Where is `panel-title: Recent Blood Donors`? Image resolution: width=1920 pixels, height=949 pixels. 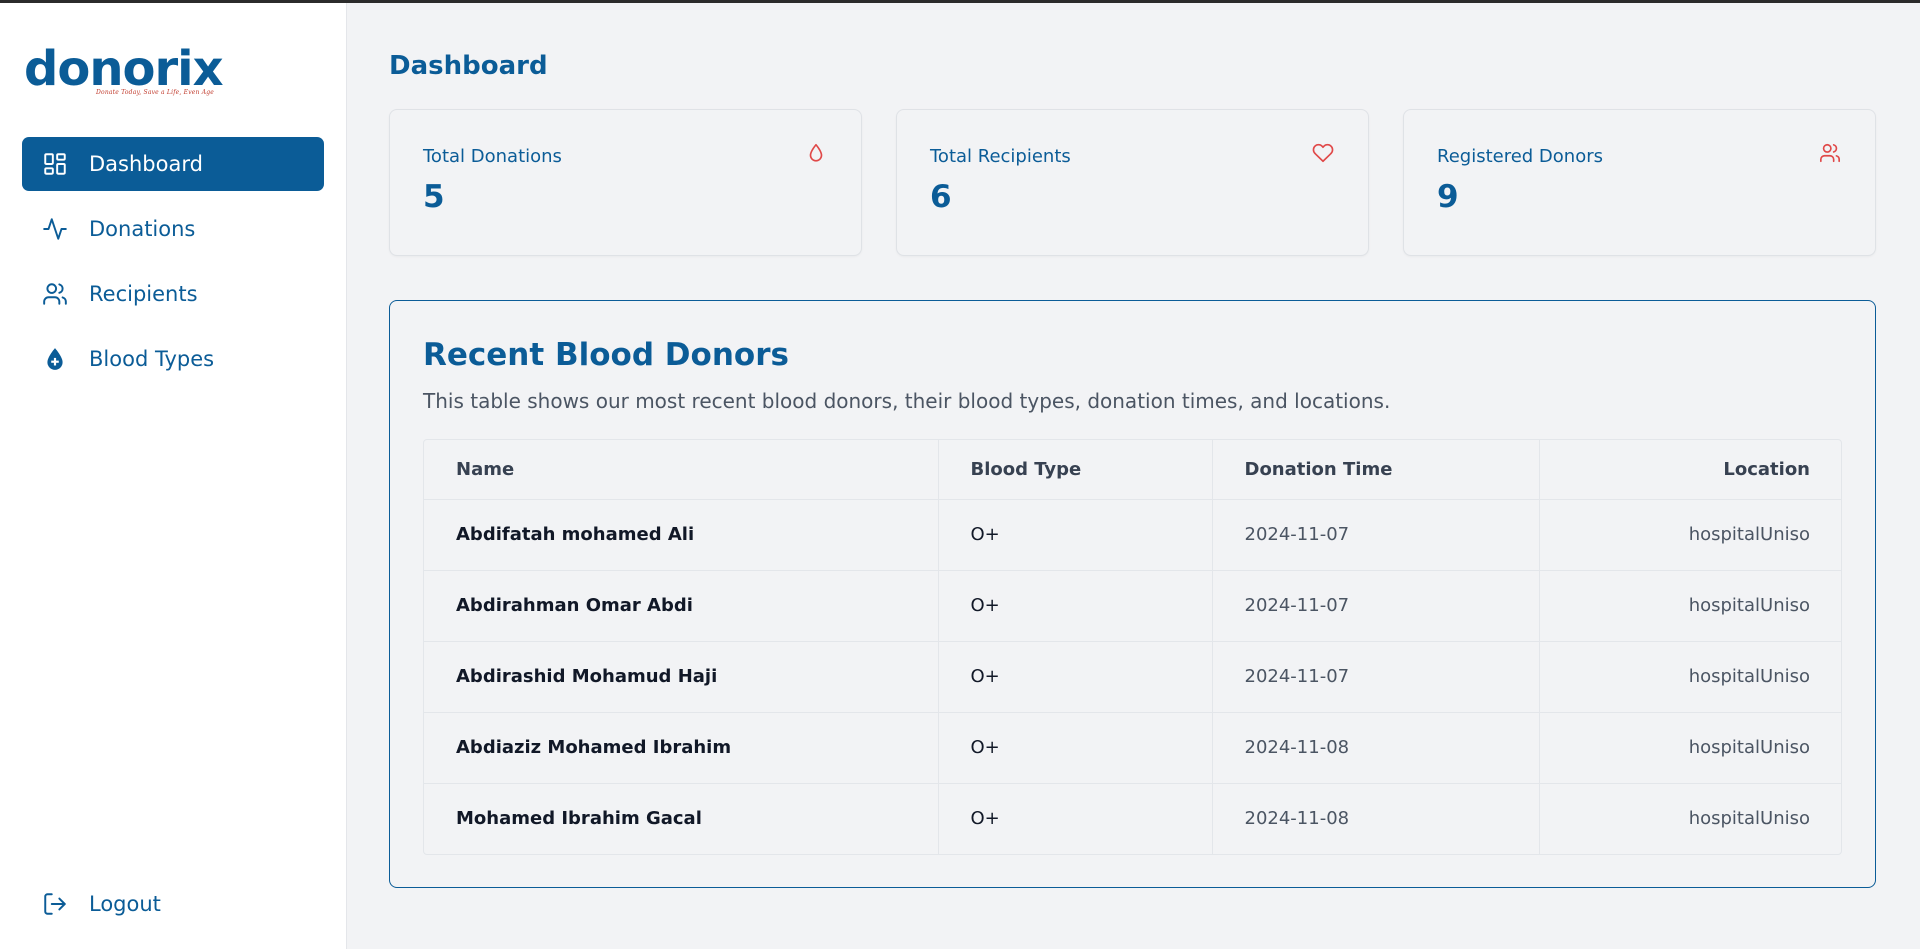
panel-title: Recent Blood Donors is located at coordinates (606, 355).